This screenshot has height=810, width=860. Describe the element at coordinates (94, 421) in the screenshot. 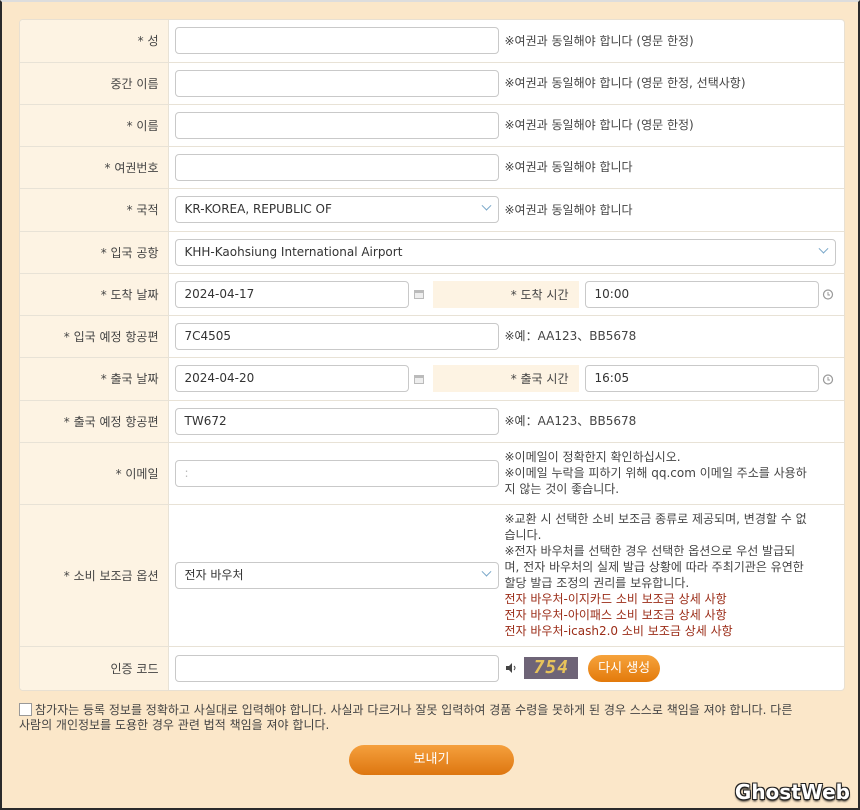

I see `departure-flight-label: * 출국 예정 항공편` at that location.